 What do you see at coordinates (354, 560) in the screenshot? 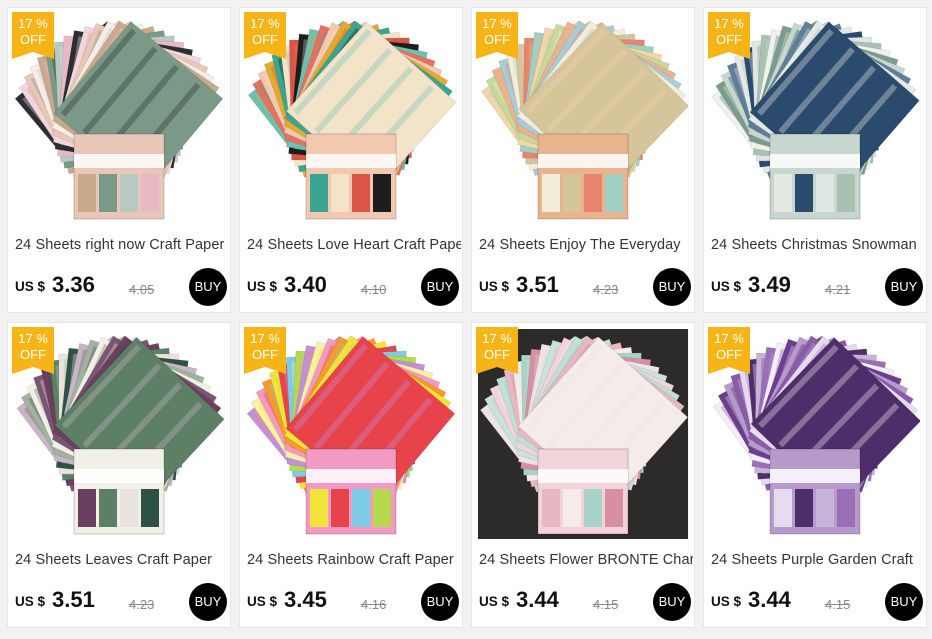
I see `product-title: 24 Sheets Rainbow Craft Paper` at bounding box center [354, 560].